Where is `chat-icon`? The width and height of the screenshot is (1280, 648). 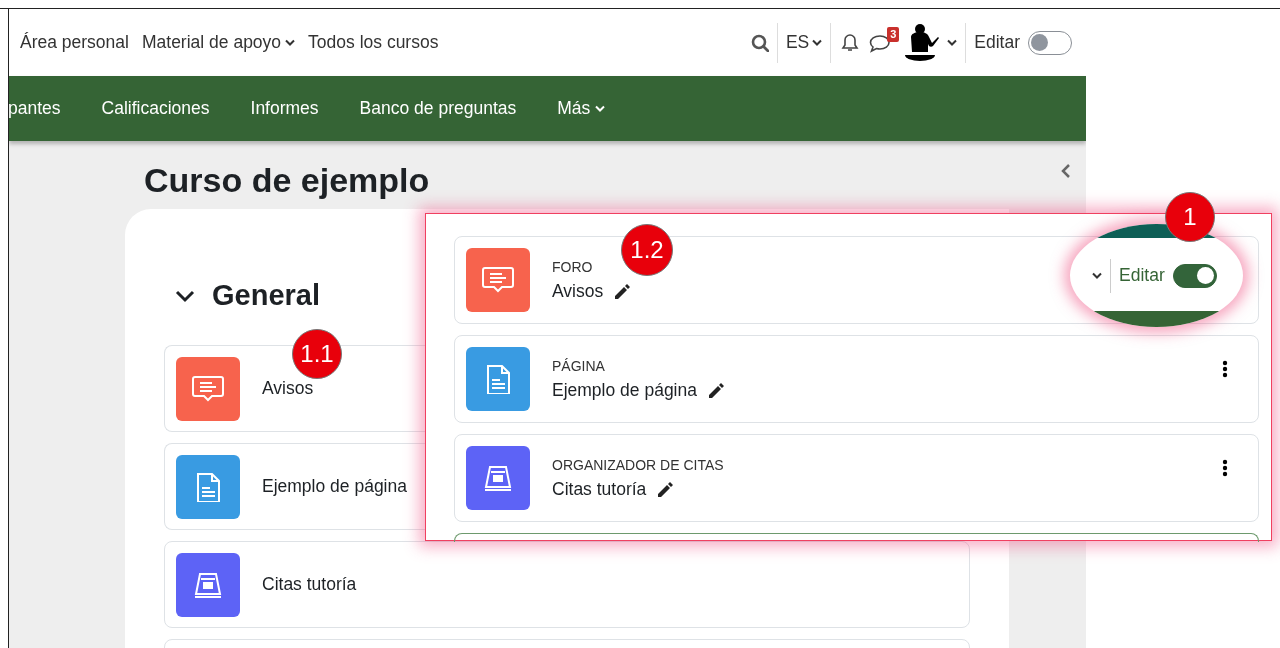 chat-icon is located at coordinates (880, 42).